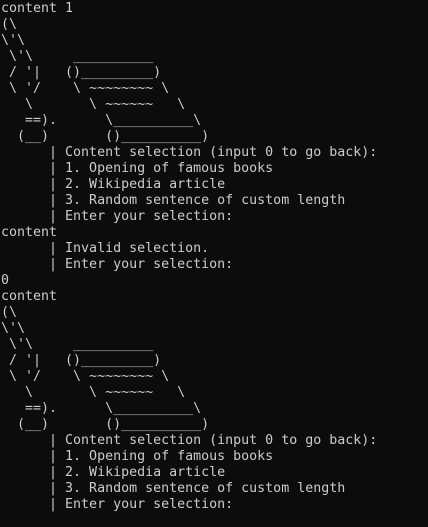 This screenshot has height=527, width=428. Describe the element at coordinates (29, 232) in the screenshot. I see `user-input: content` at that location.